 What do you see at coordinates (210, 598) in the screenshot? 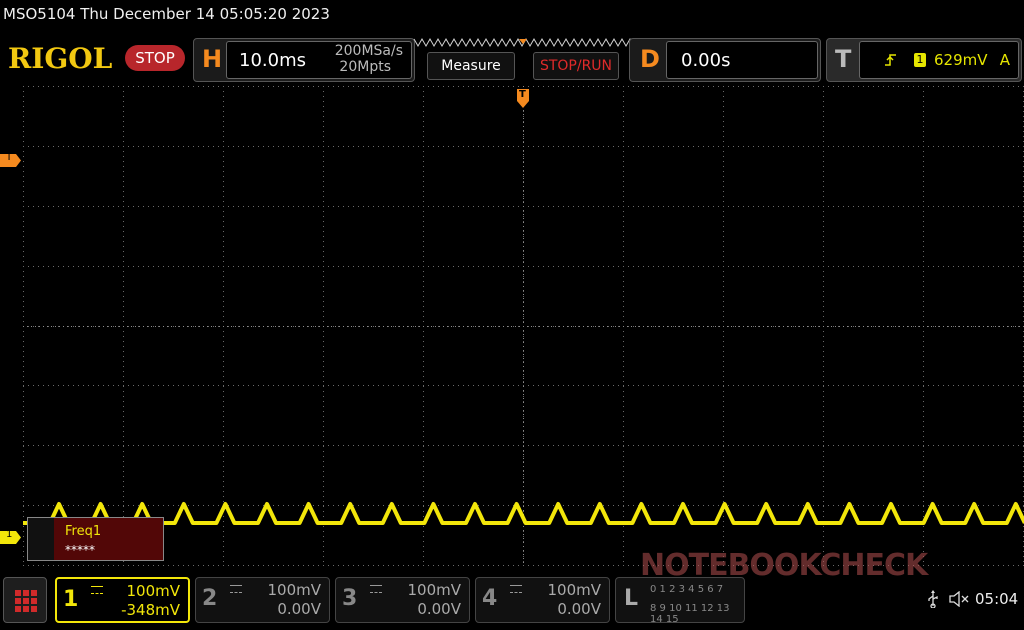
I see `channel2-number: 2` at bounding box center [210, 598].